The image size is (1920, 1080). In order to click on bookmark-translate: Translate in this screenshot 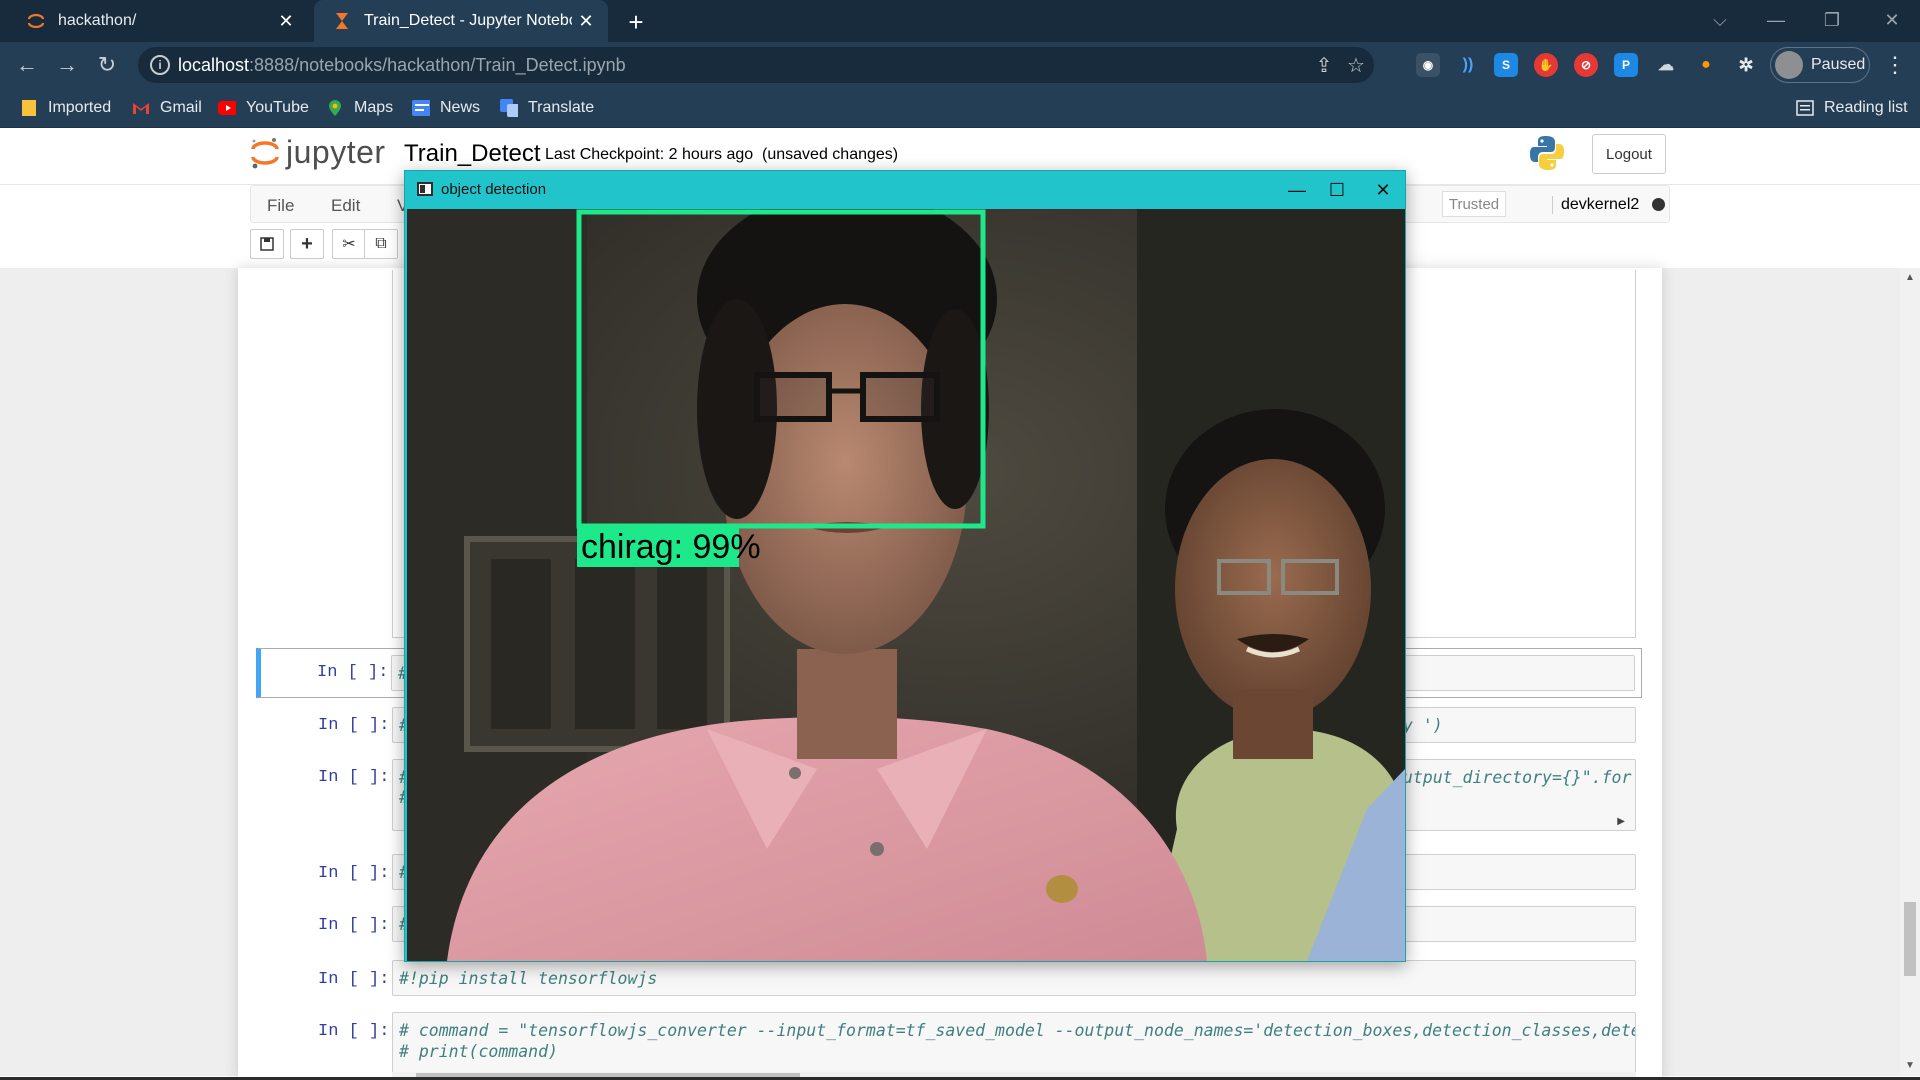, I will do `click(547, 108)`.